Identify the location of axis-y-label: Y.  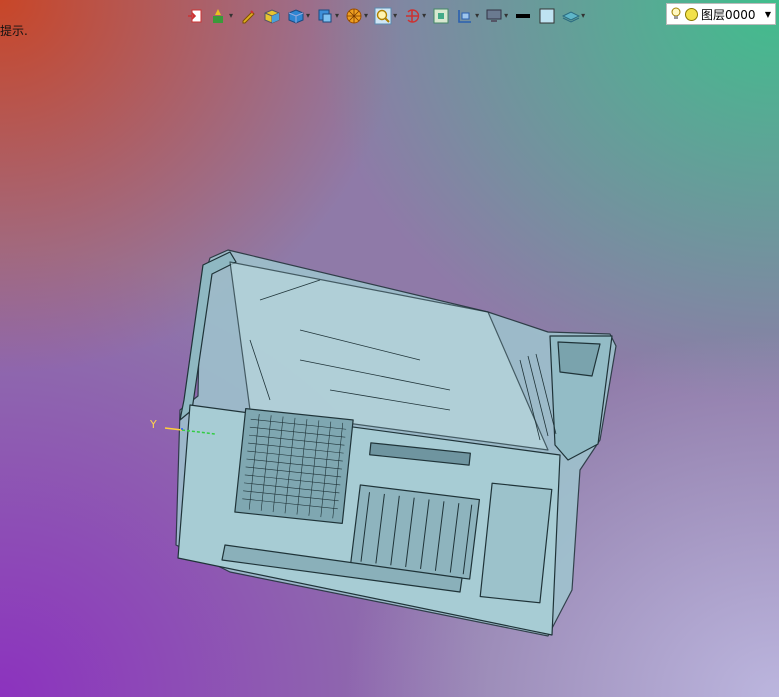
(153, 424).